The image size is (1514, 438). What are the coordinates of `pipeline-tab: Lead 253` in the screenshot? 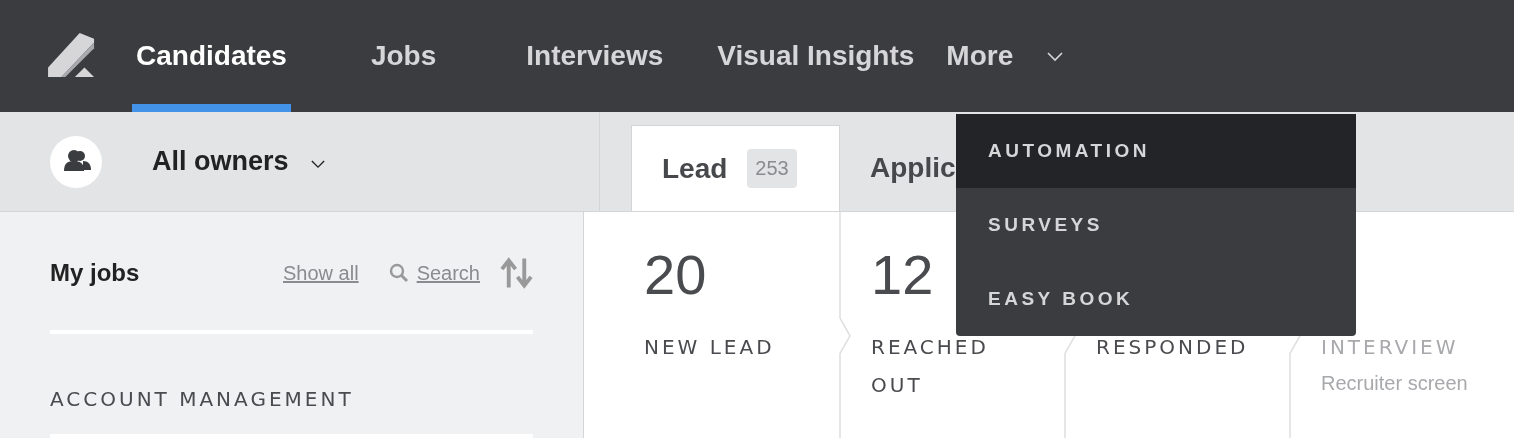 It's located at (735, 168).